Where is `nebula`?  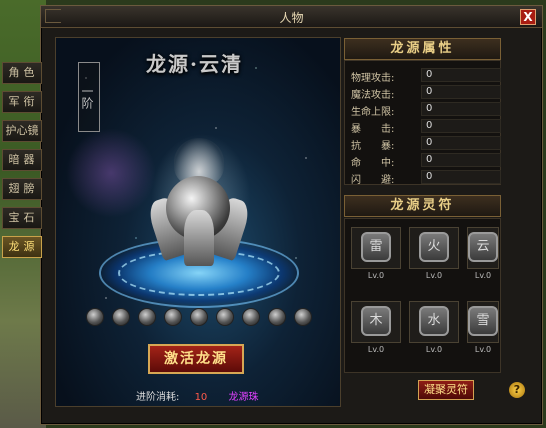 nebula is located at coordinates (111, 173).